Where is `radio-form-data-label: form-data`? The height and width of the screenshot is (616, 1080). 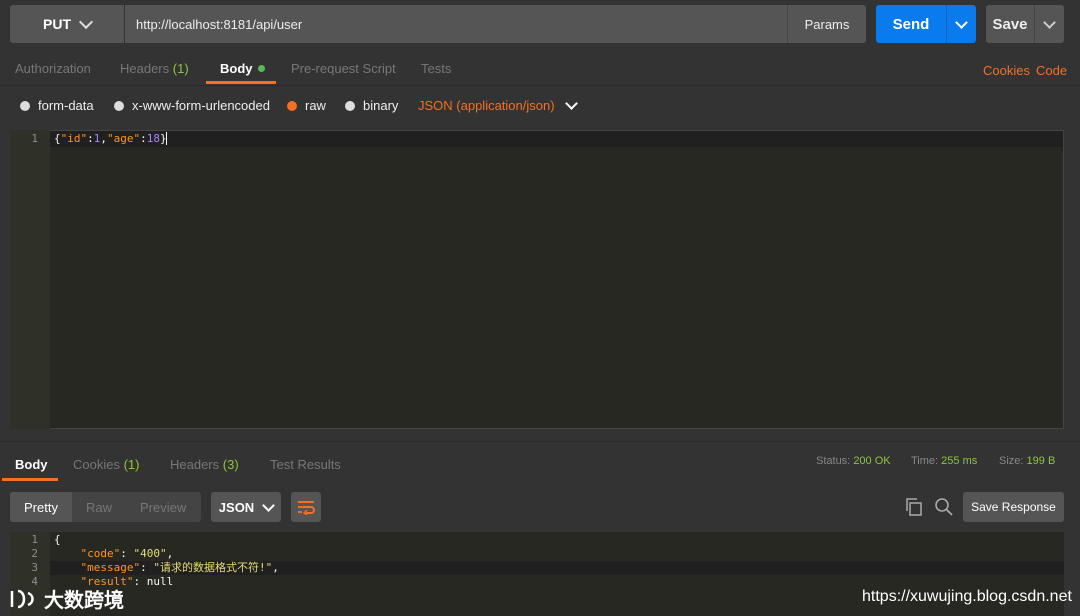
radio-form-data-label: form-data is located at coordinates (66, 105).